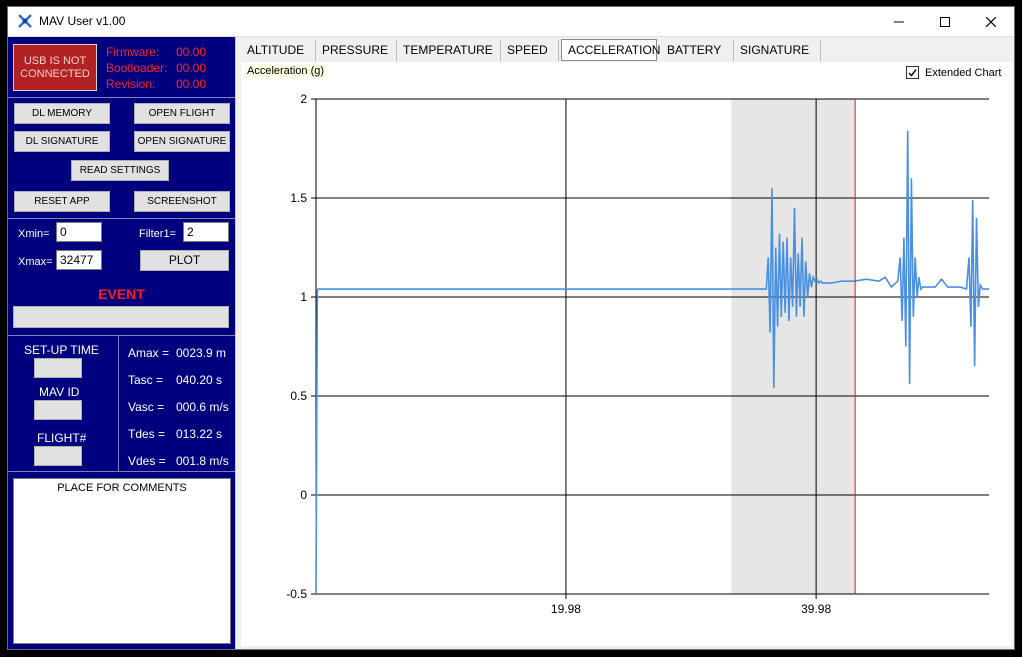 The width and height of the screenshot is (1022, 657). I want to click on minimize-button, so click(899, 21).